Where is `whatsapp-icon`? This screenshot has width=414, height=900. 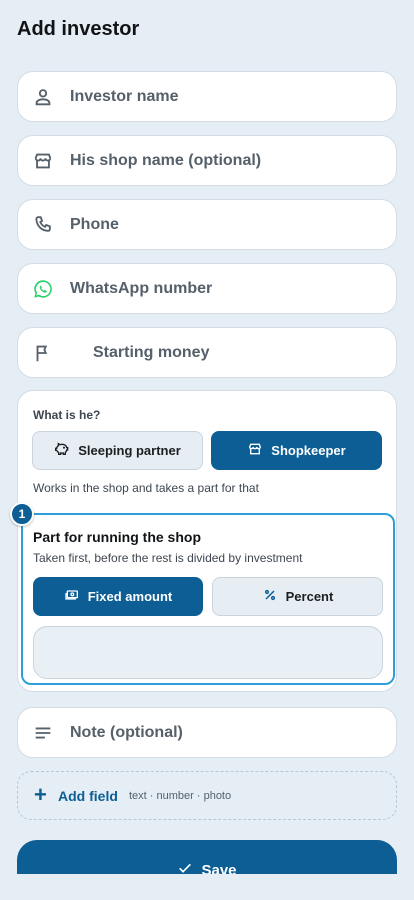
whatsapp-icon is located at coordinates (43, 289).